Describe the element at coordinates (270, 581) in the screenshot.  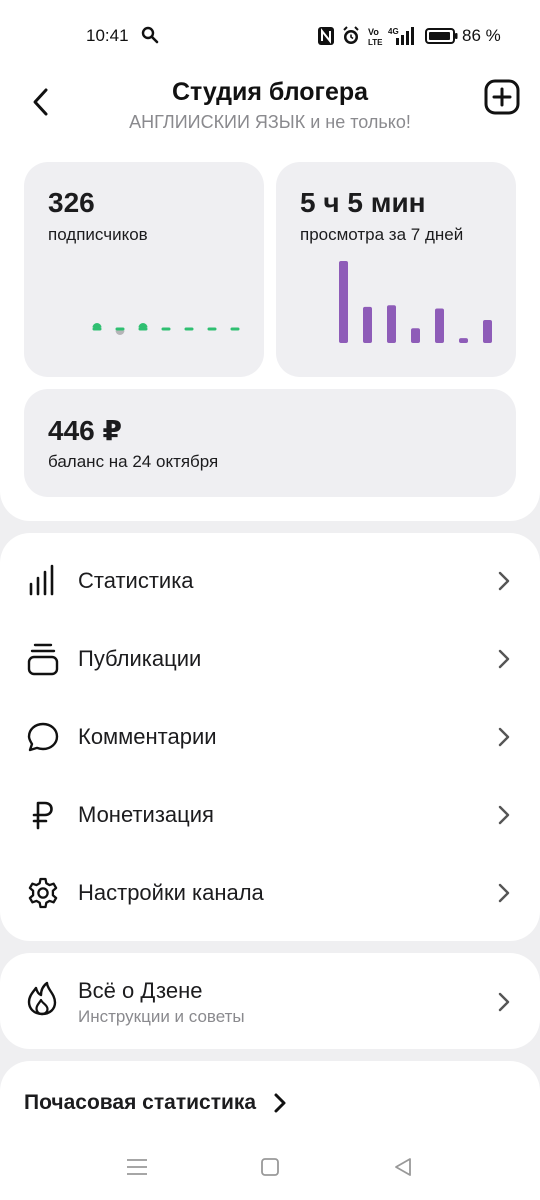
I see `menu-item-statistics: Статистика` at that location.